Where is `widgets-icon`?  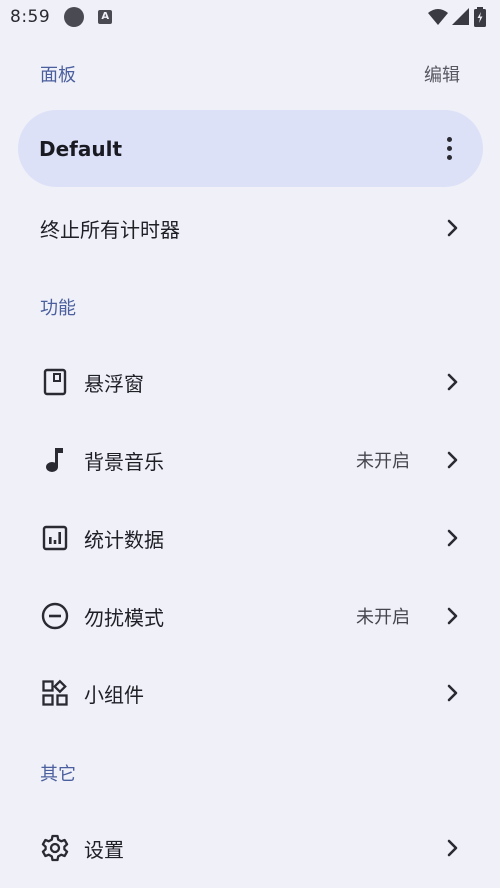 widgets-icon is located at coordinates (55, 693).